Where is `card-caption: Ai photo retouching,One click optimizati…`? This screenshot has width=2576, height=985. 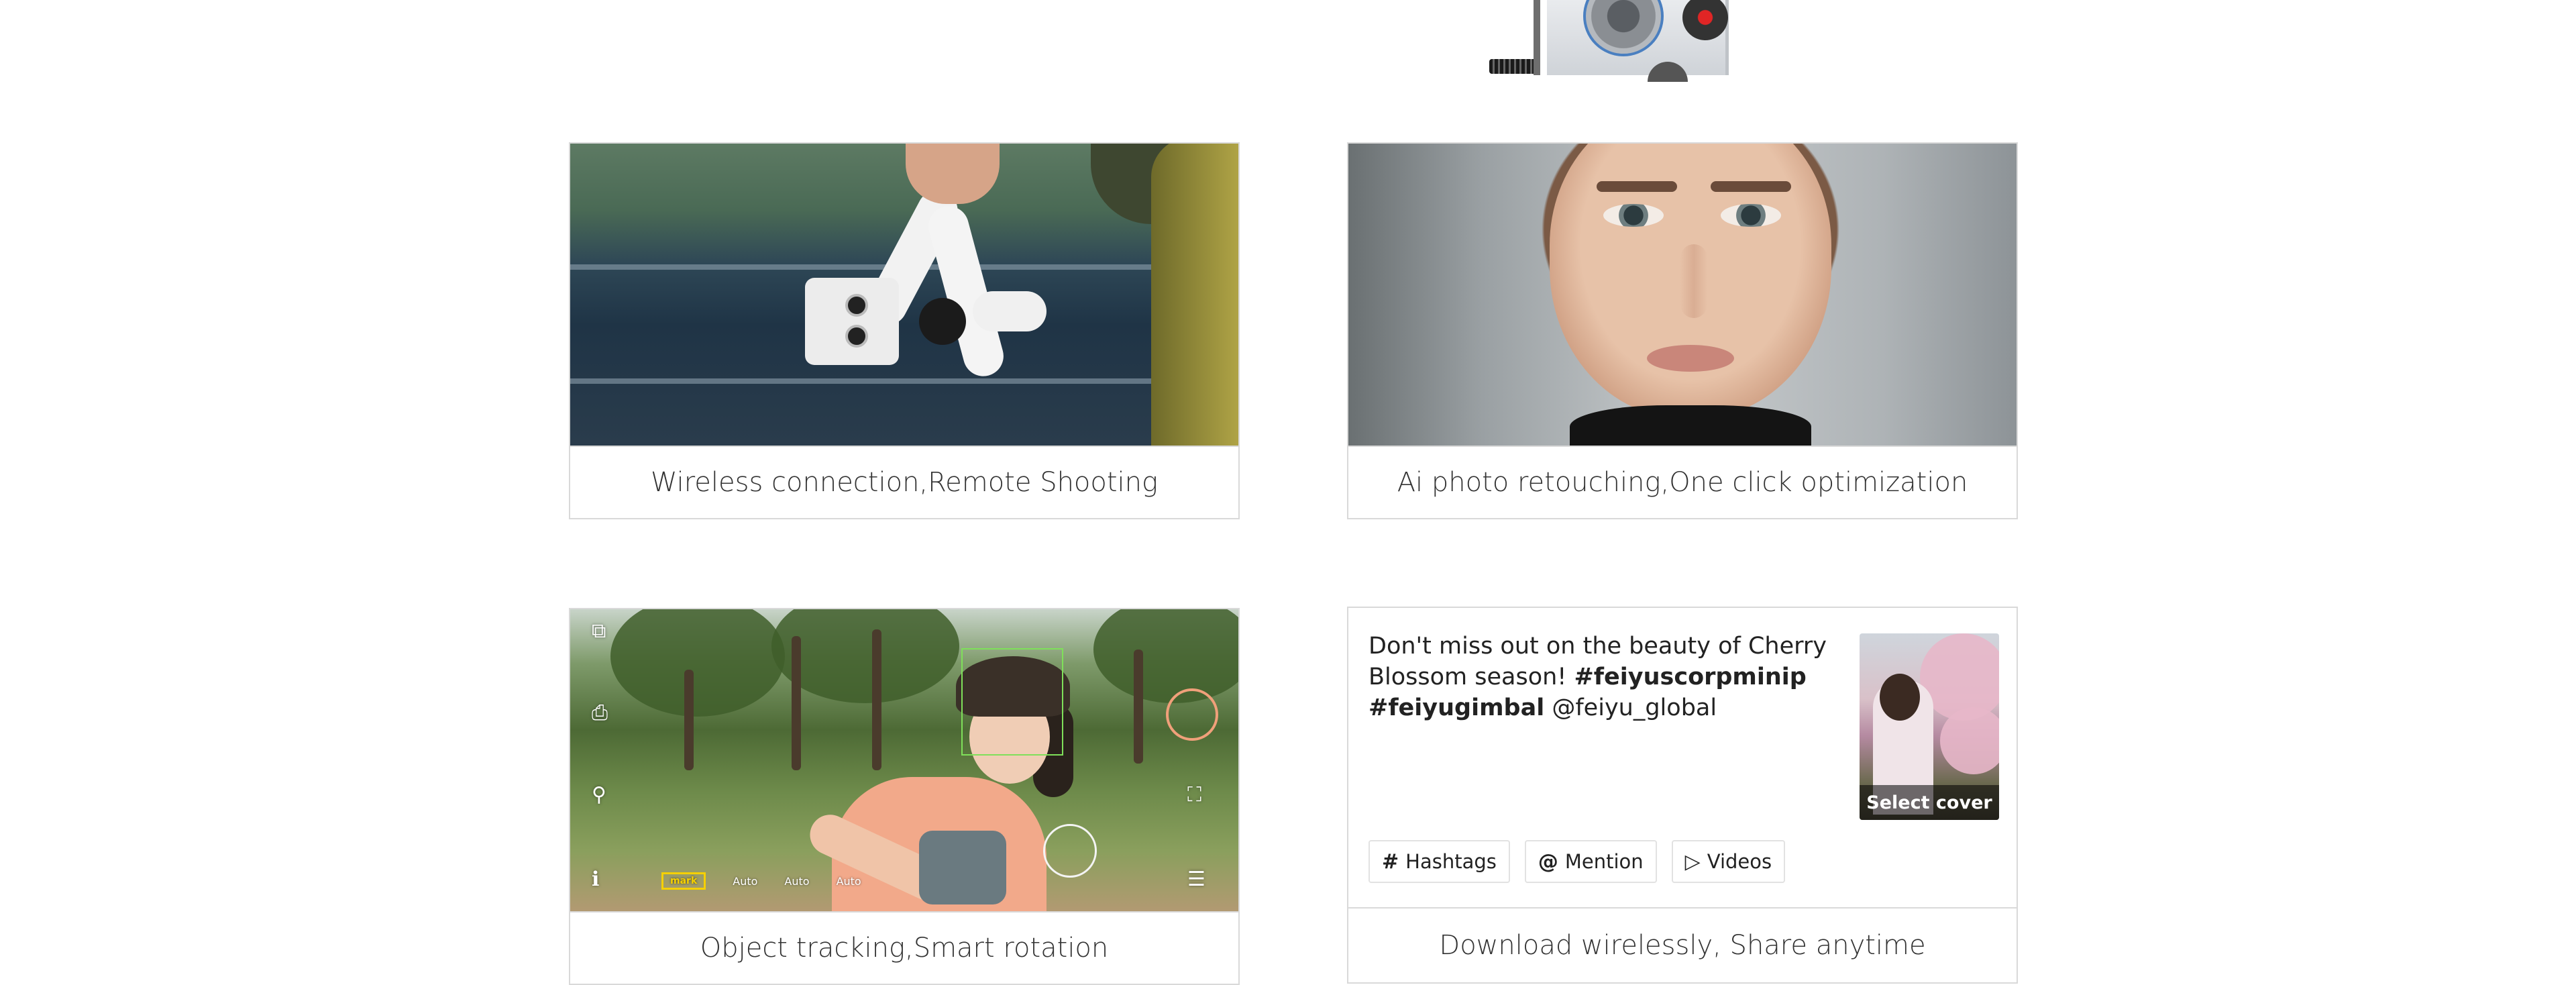
card-caption: Ai photo retouching,One click optimizati… is located at coordinates (1682, 482).